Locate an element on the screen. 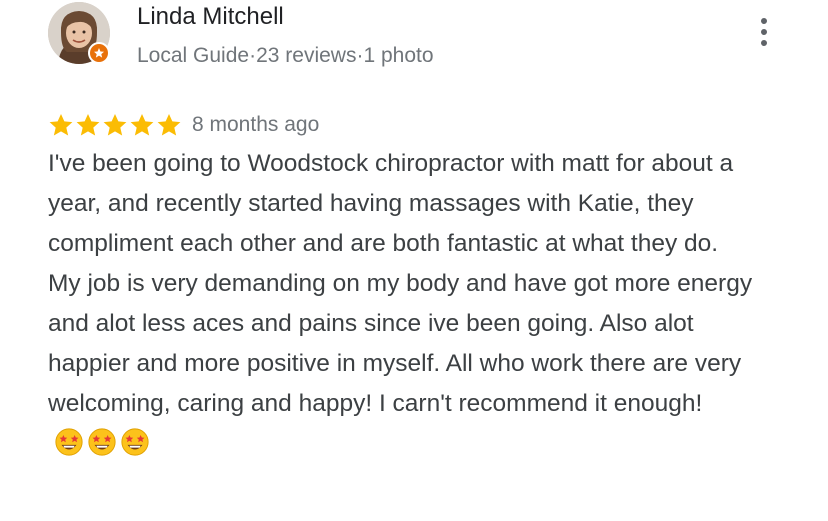 The image size is (828, 521). star-rating is located at coordinates (115, 125).